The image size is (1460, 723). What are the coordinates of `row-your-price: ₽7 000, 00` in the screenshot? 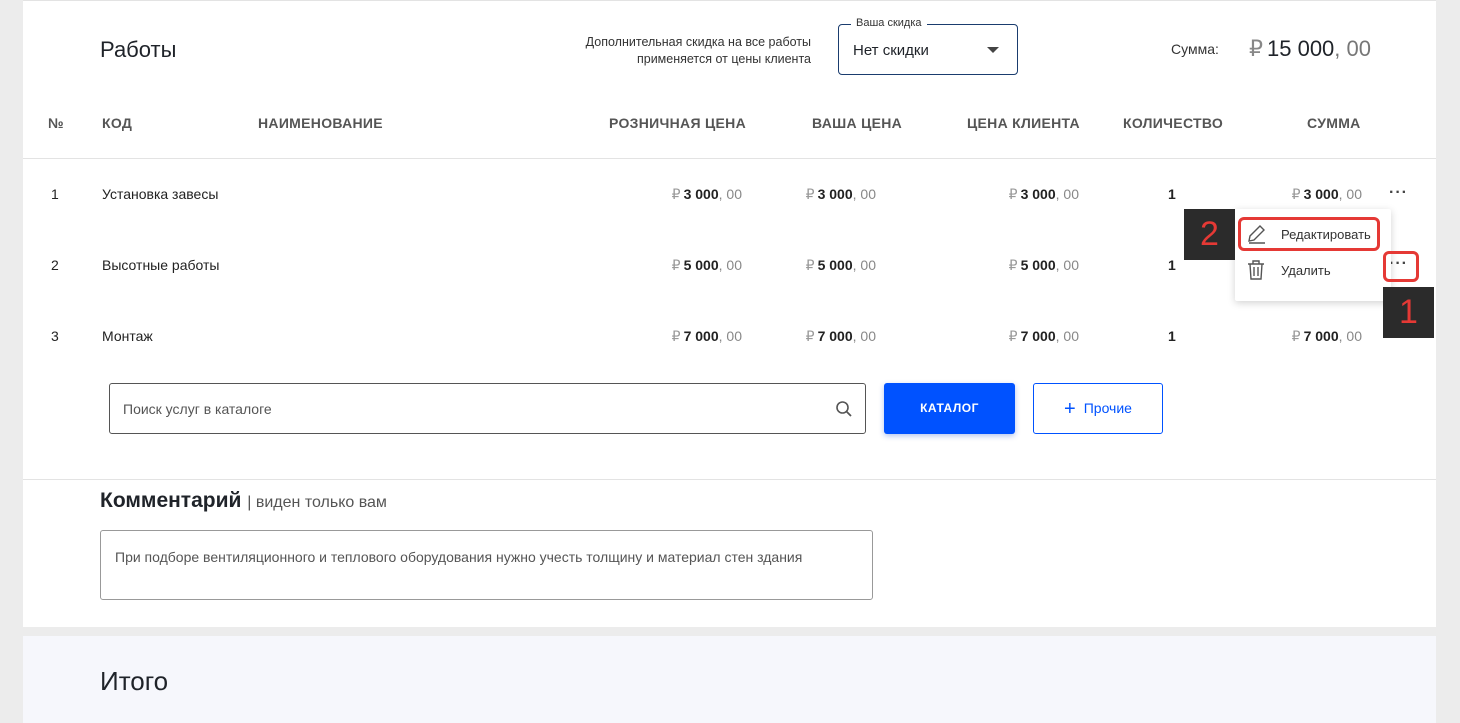 It's located at (841, 336).